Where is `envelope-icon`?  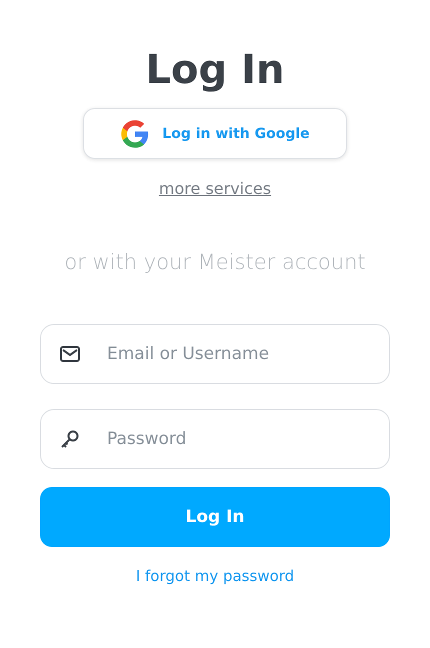
envelope-icon is located at coordinates (70, 354).